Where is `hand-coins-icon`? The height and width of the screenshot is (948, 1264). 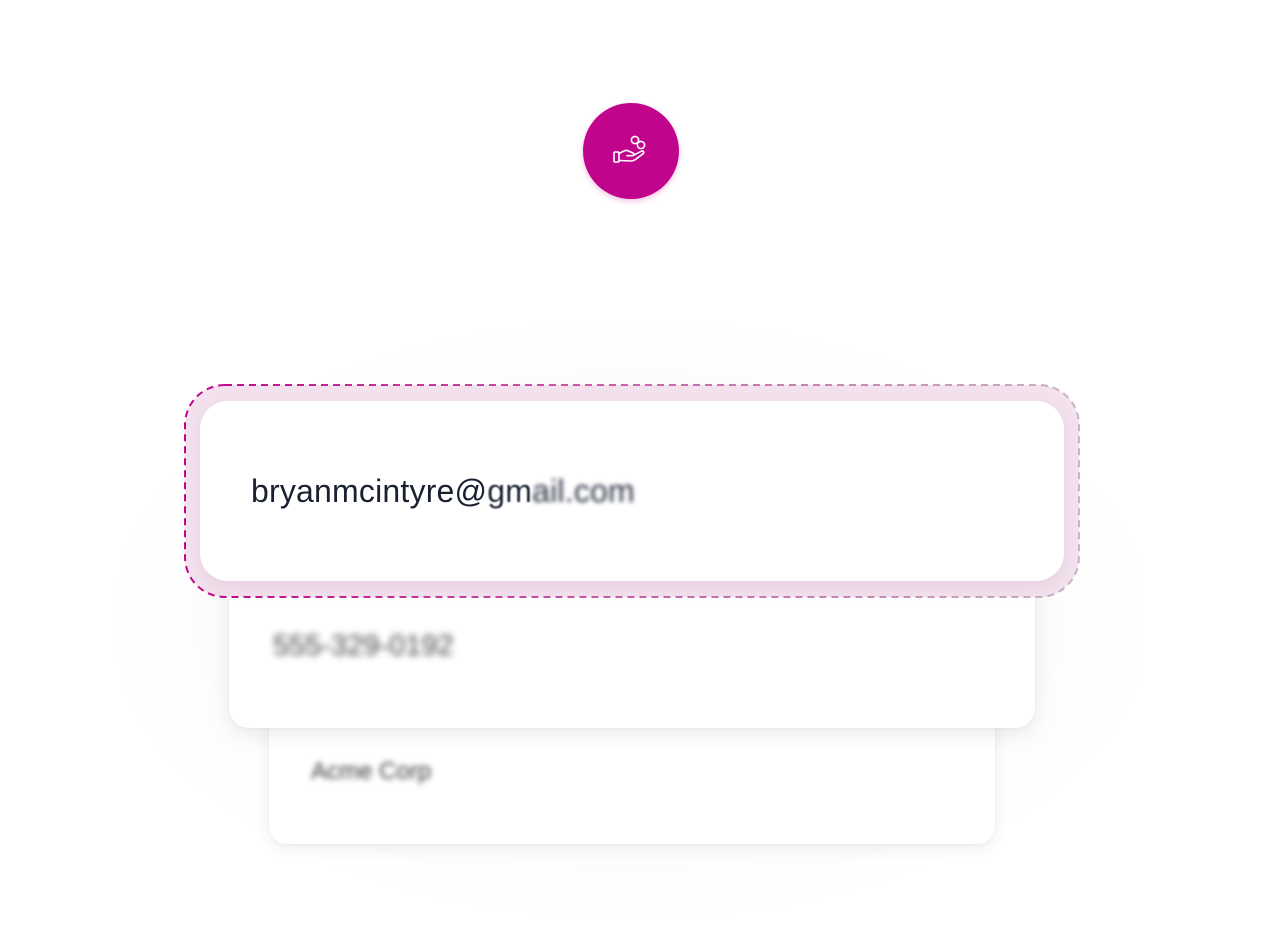 hand-coins-icon is located at coordinates (629, 149).